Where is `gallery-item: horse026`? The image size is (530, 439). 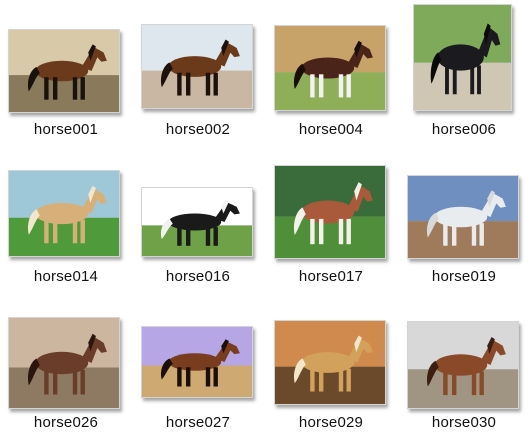 gallery-item: horse026 is located at coordinates (66, 363).